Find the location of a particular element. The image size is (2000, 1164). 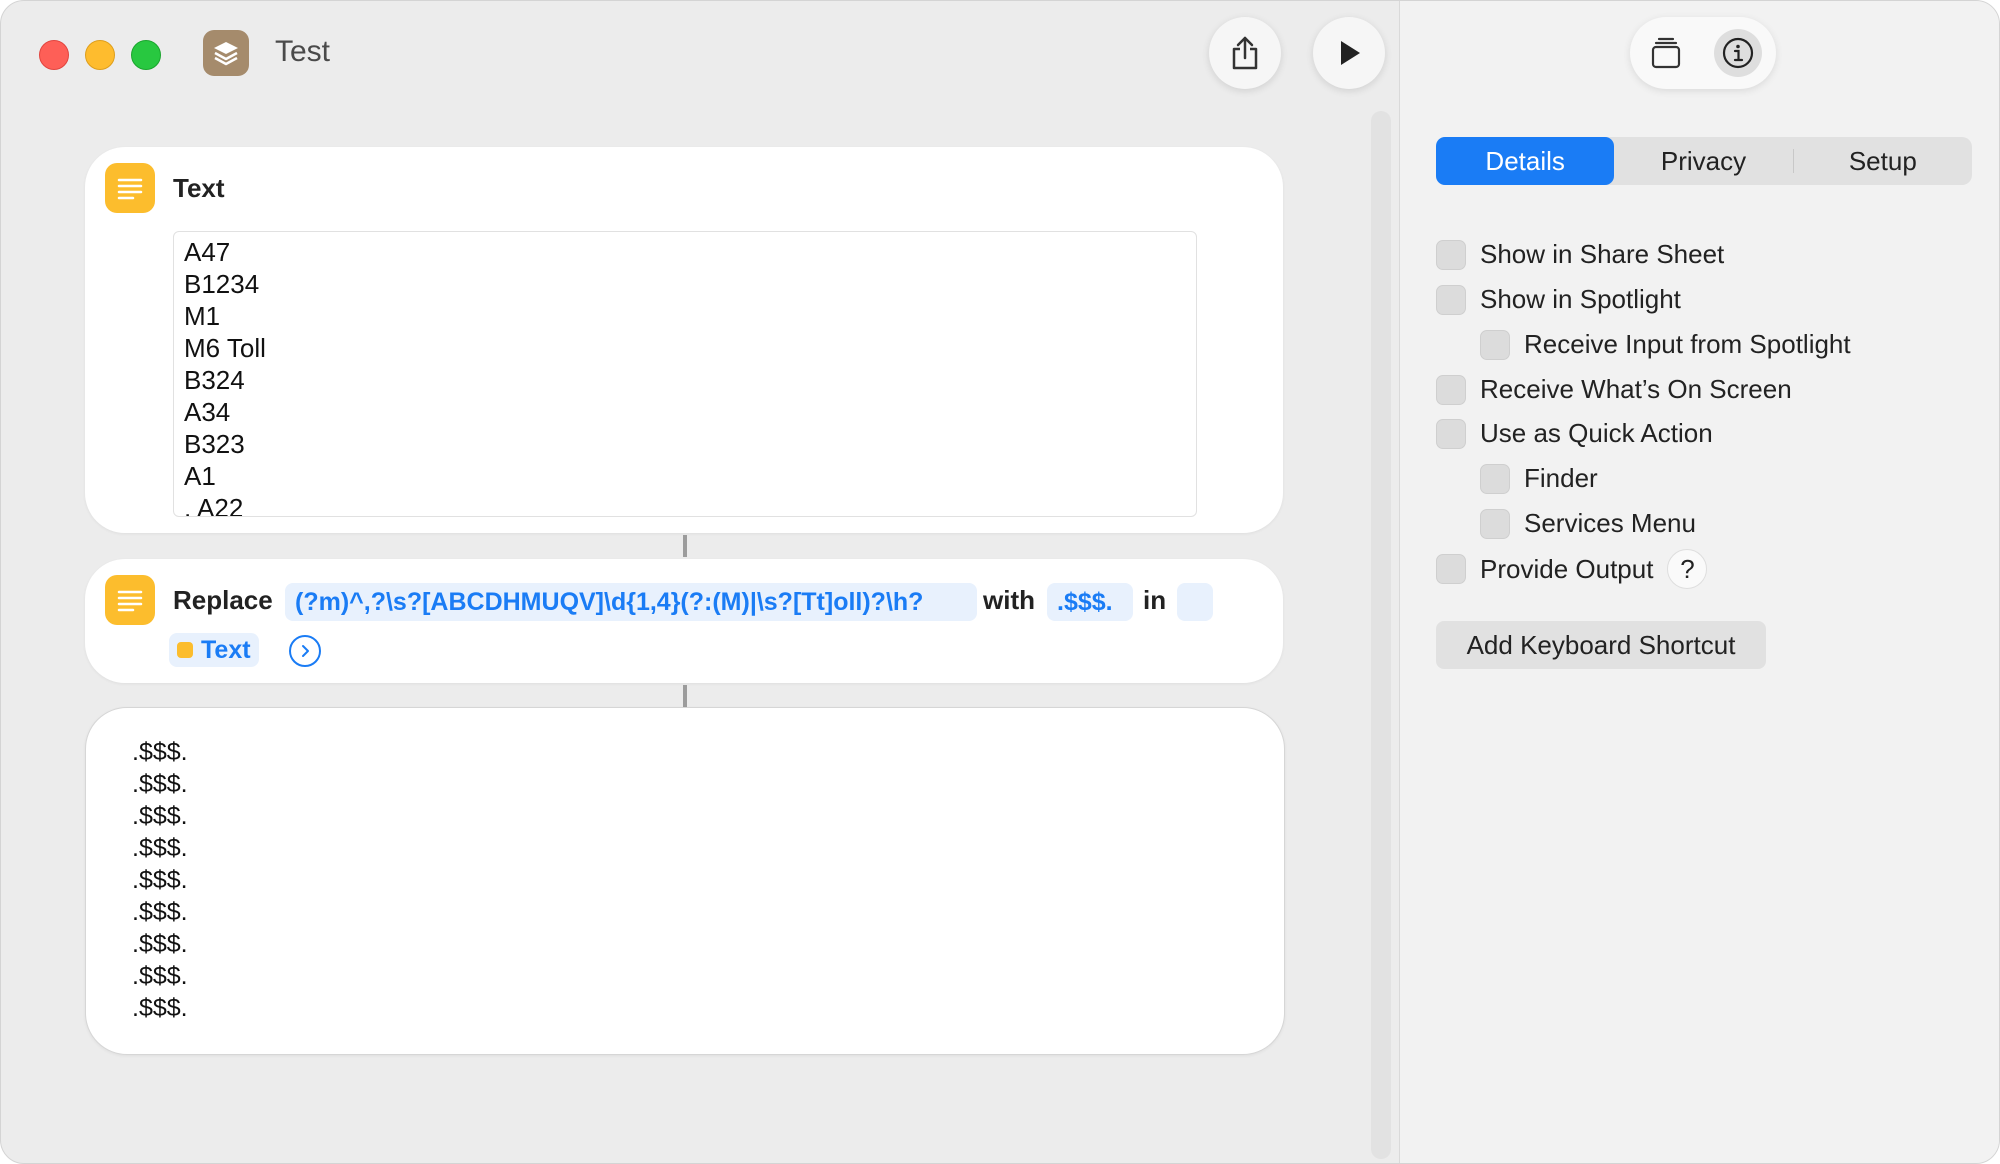

text-variable-icon is located at coordinates (185, 650).